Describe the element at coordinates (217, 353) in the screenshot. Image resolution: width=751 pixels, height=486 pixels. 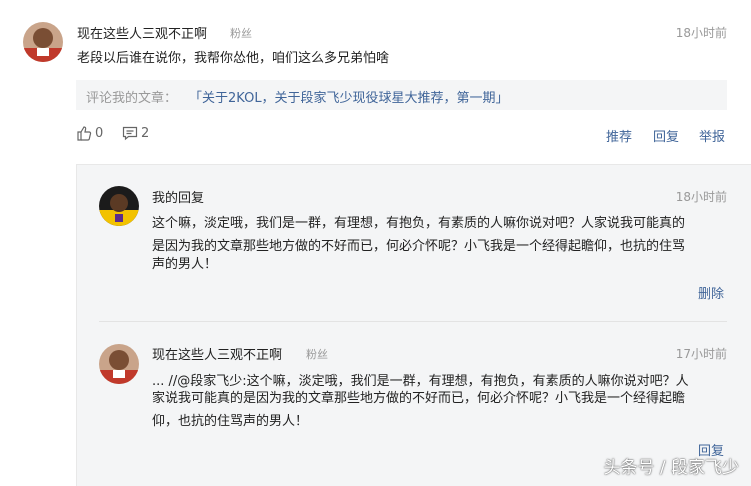
I see `reply-username: 现在这些人三观不正啊` at that location.